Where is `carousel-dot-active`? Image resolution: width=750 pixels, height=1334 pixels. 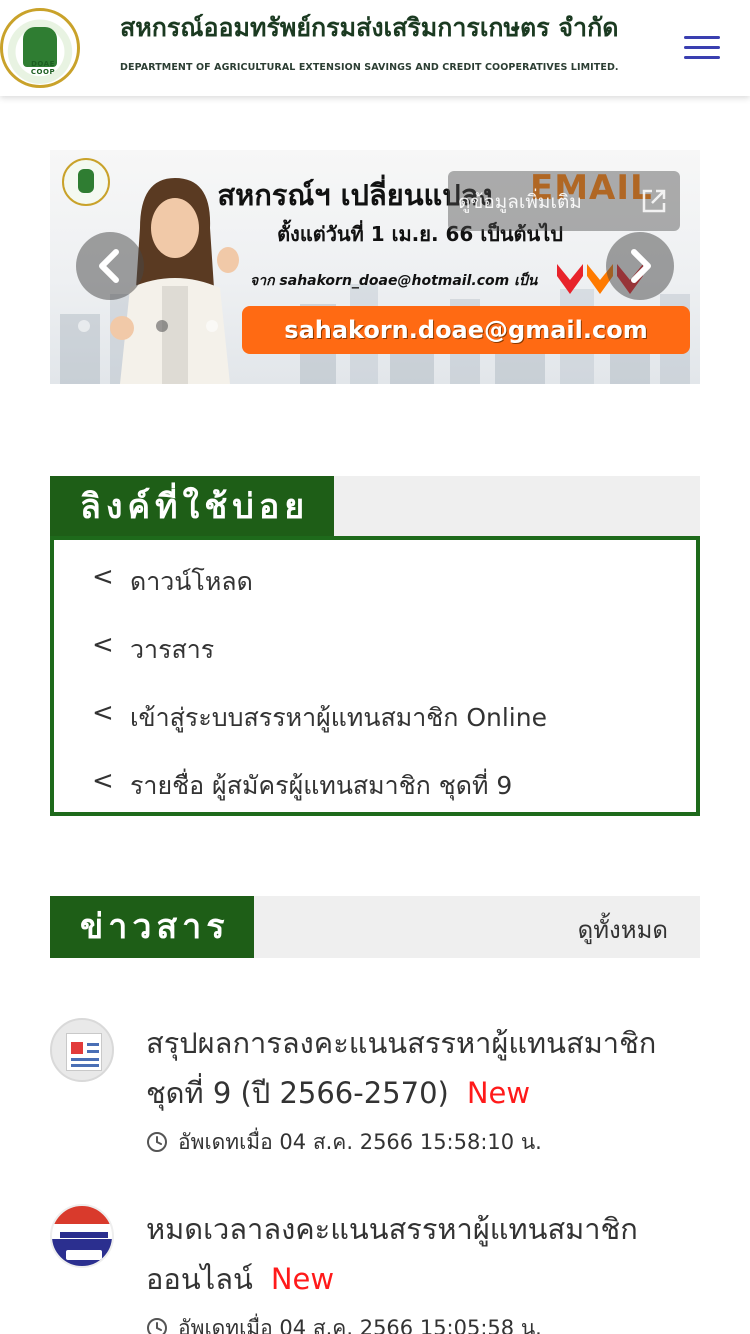
carousel-dot-active is located at coordinates (162, 326).